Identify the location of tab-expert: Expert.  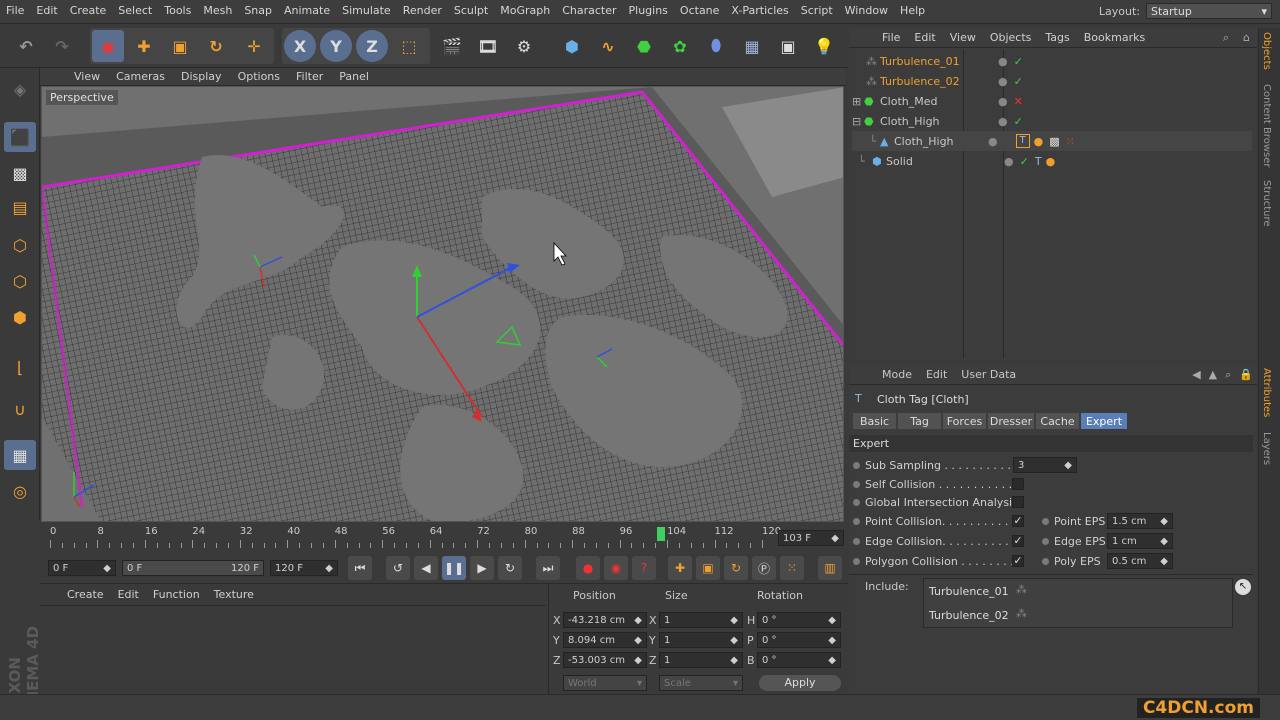
(1104, 421).